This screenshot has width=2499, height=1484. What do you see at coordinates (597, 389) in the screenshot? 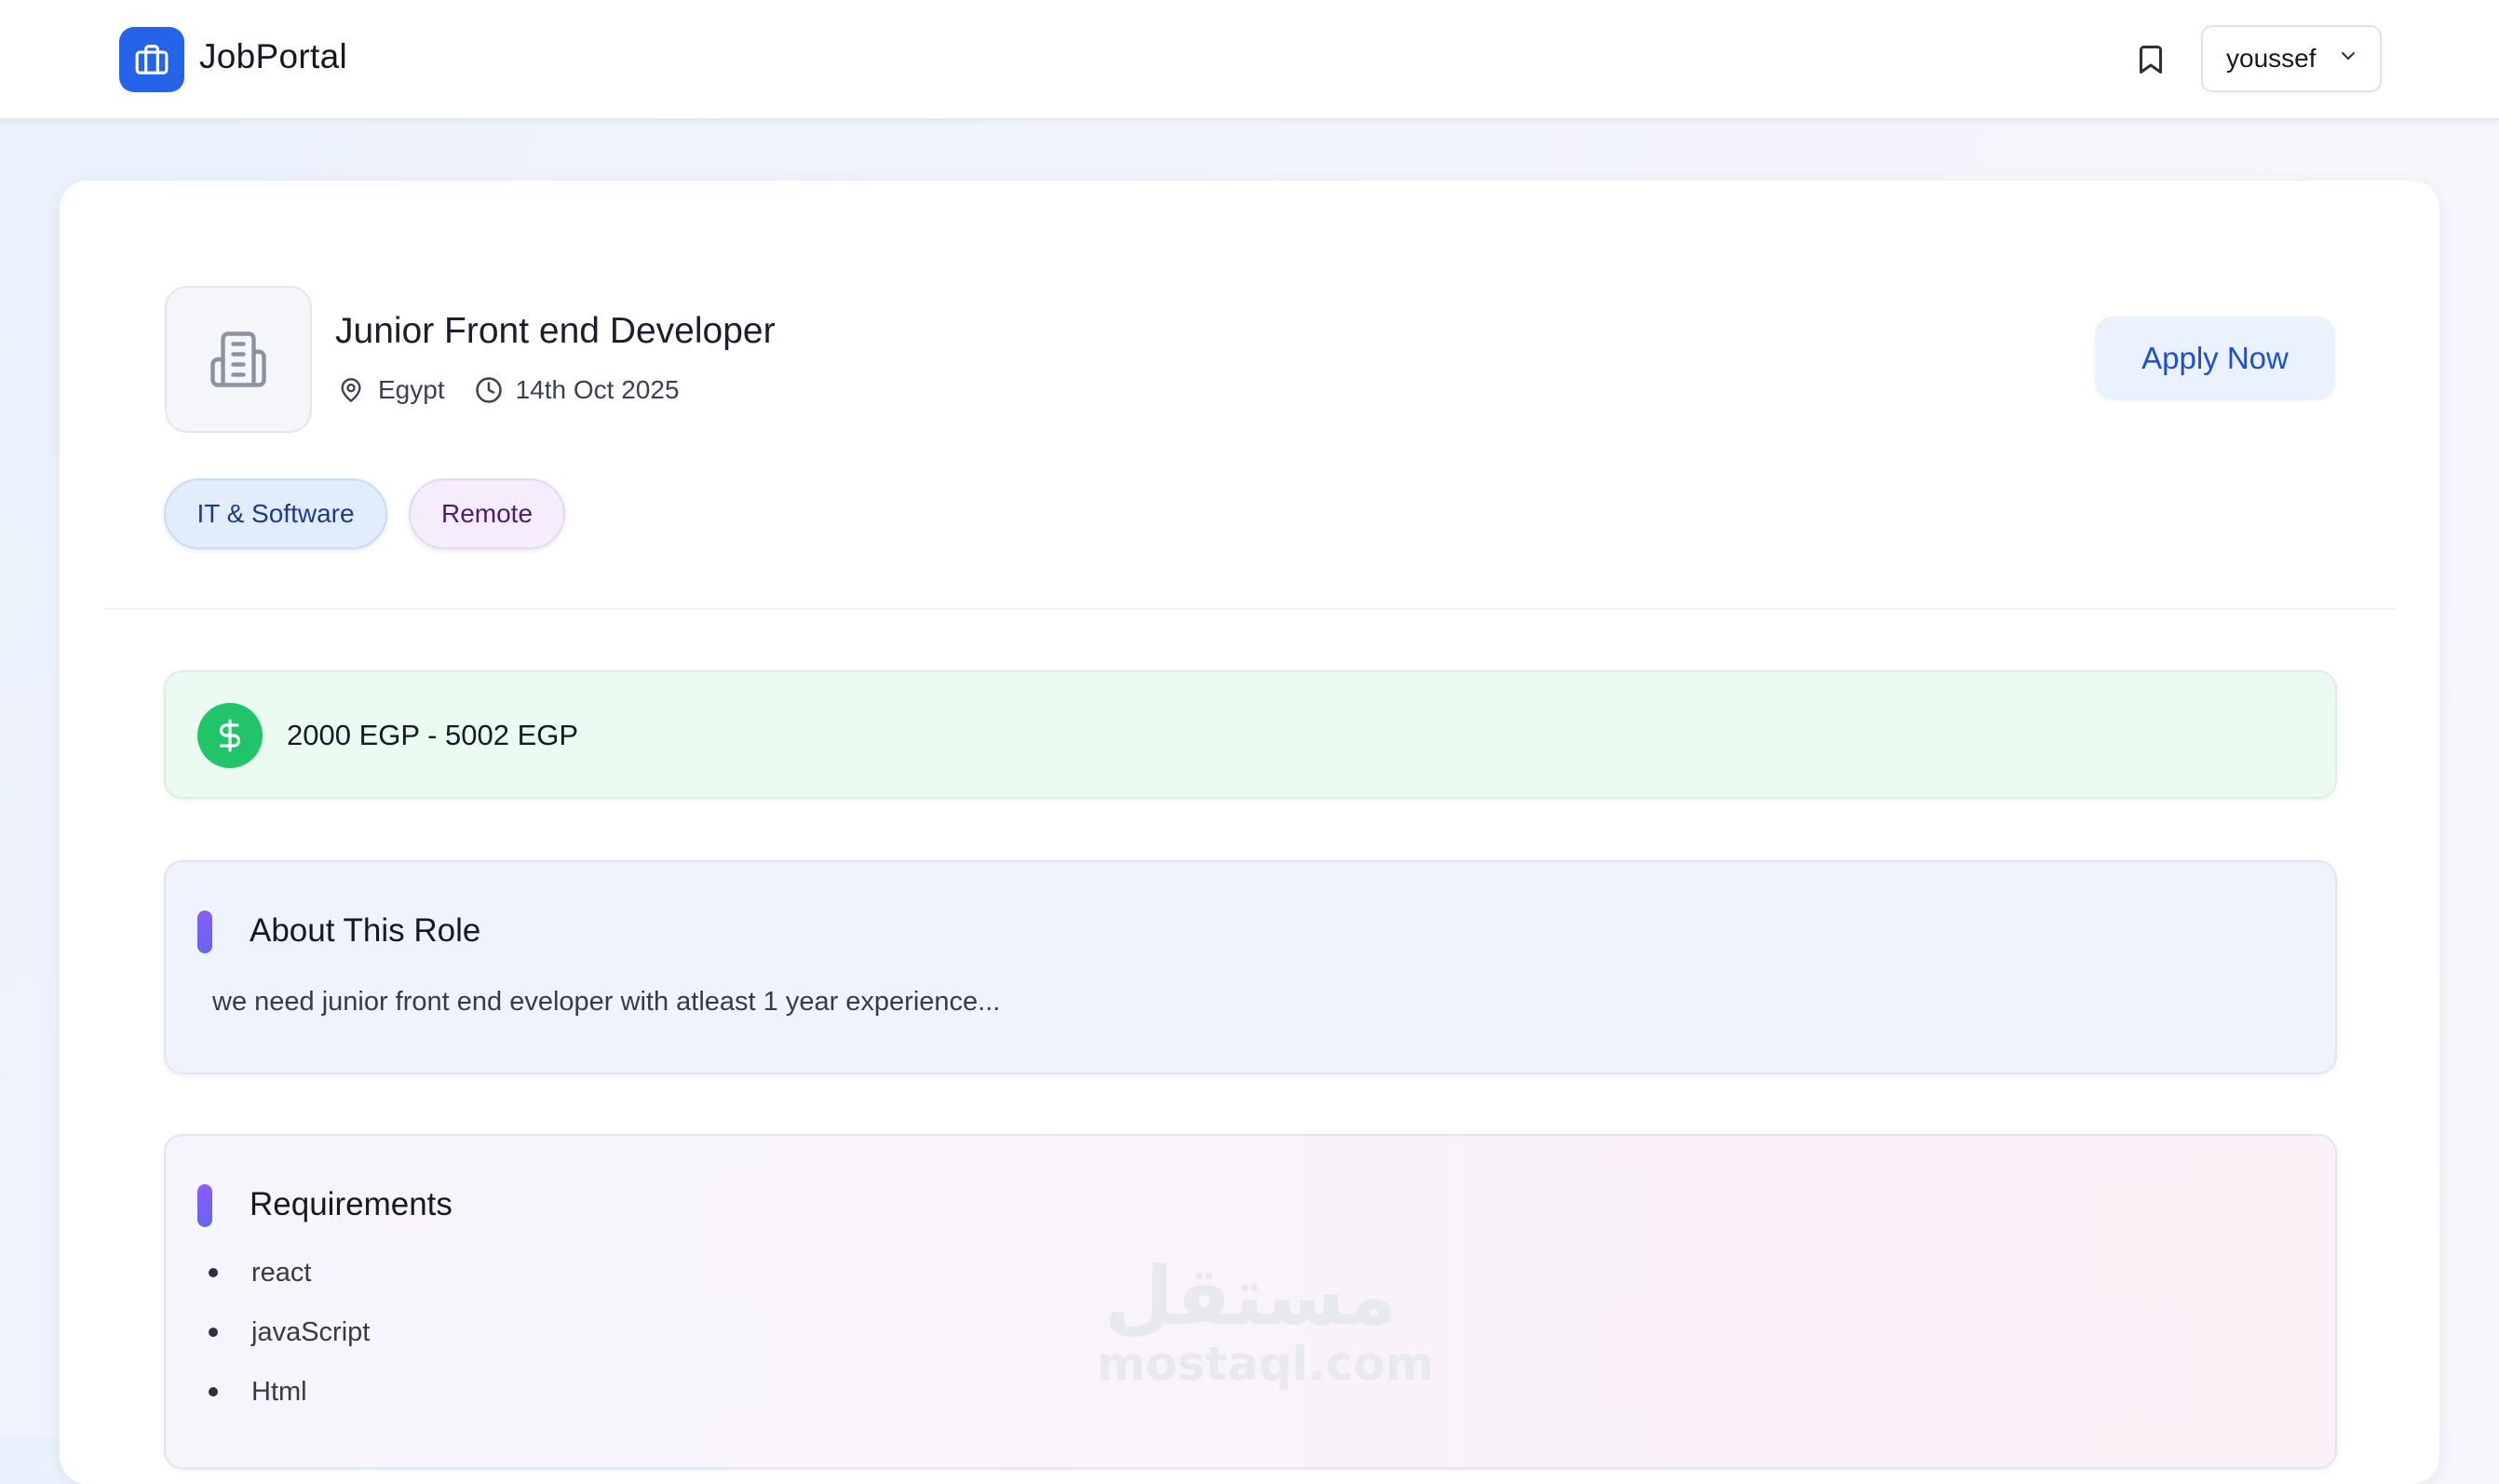
I see `job-posted-date: 14th Oct 2025` at bounding box center [597, 389].